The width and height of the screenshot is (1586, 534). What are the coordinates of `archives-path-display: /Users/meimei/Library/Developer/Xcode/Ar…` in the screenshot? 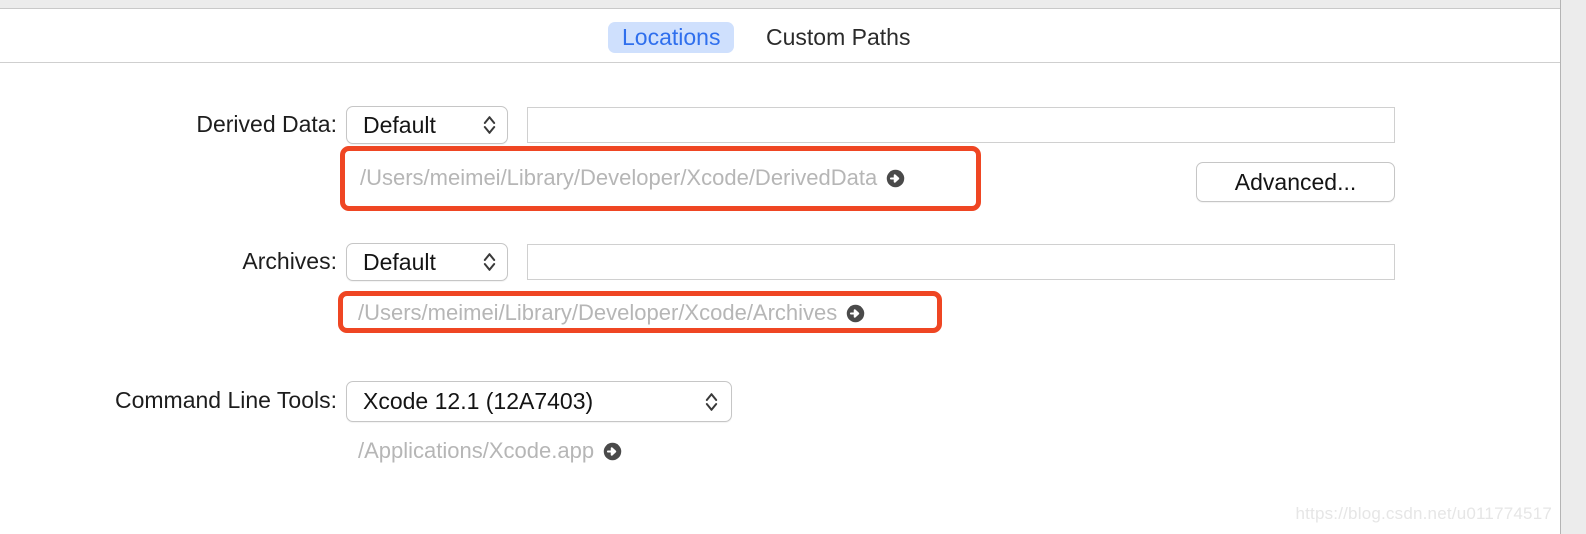 It's located at (611, 313).